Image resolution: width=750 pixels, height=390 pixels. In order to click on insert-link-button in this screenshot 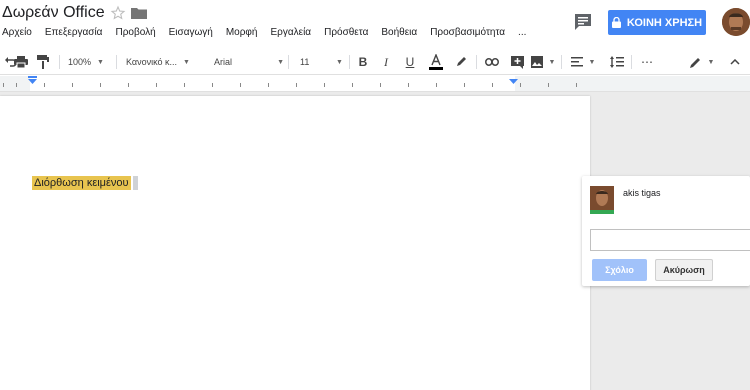, I will do `click(492, 62)`.